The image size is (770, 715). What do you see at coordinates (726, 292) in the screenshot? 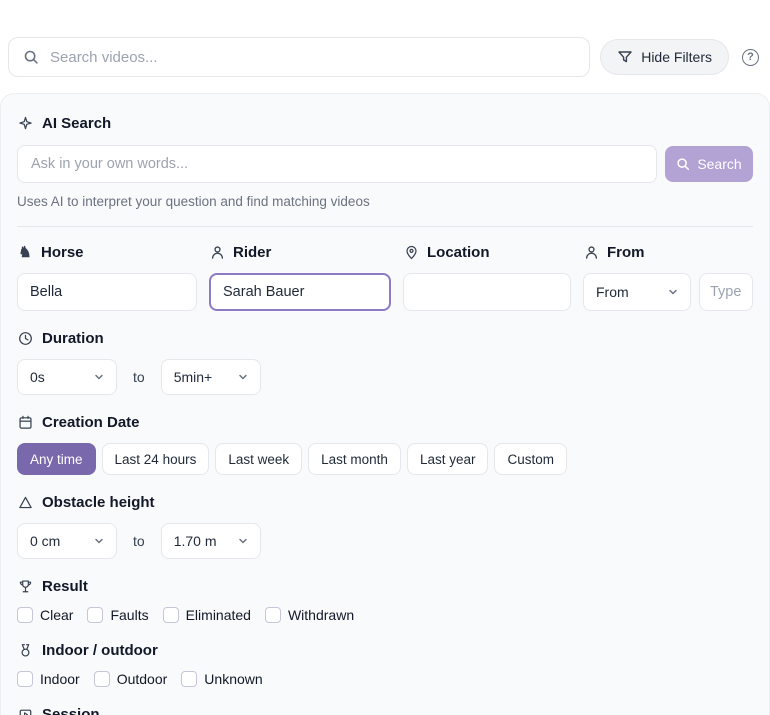
I see `from-type-input` at bounding box center [726, 292].